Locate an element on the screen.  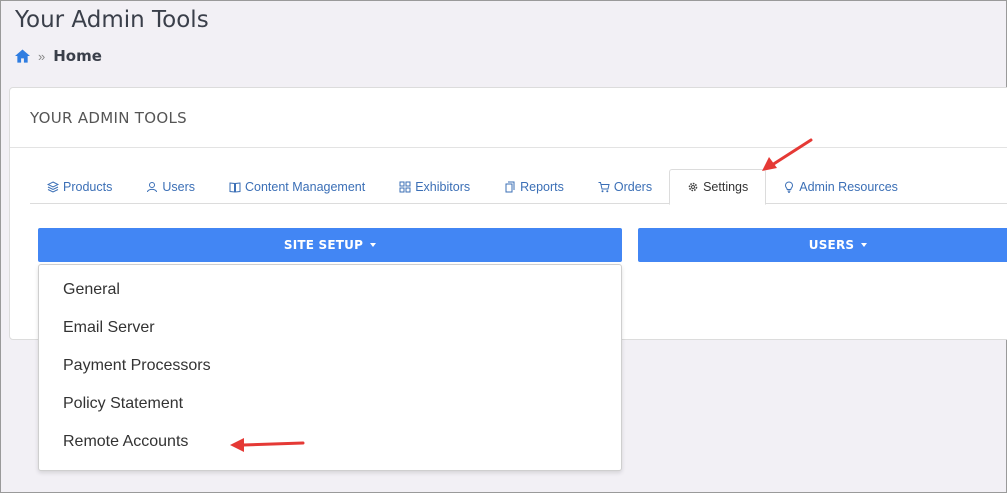
tab-content-management: Content Management is located at coordinates (297, 187).